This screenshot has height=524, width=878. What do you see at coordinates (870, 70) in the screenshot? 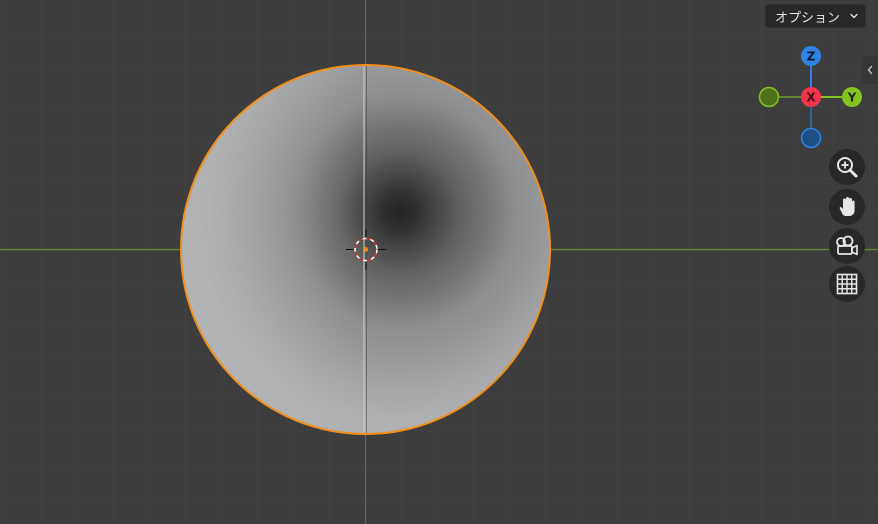
I see `chevron-left-icon` at bounding box center [870, 70].